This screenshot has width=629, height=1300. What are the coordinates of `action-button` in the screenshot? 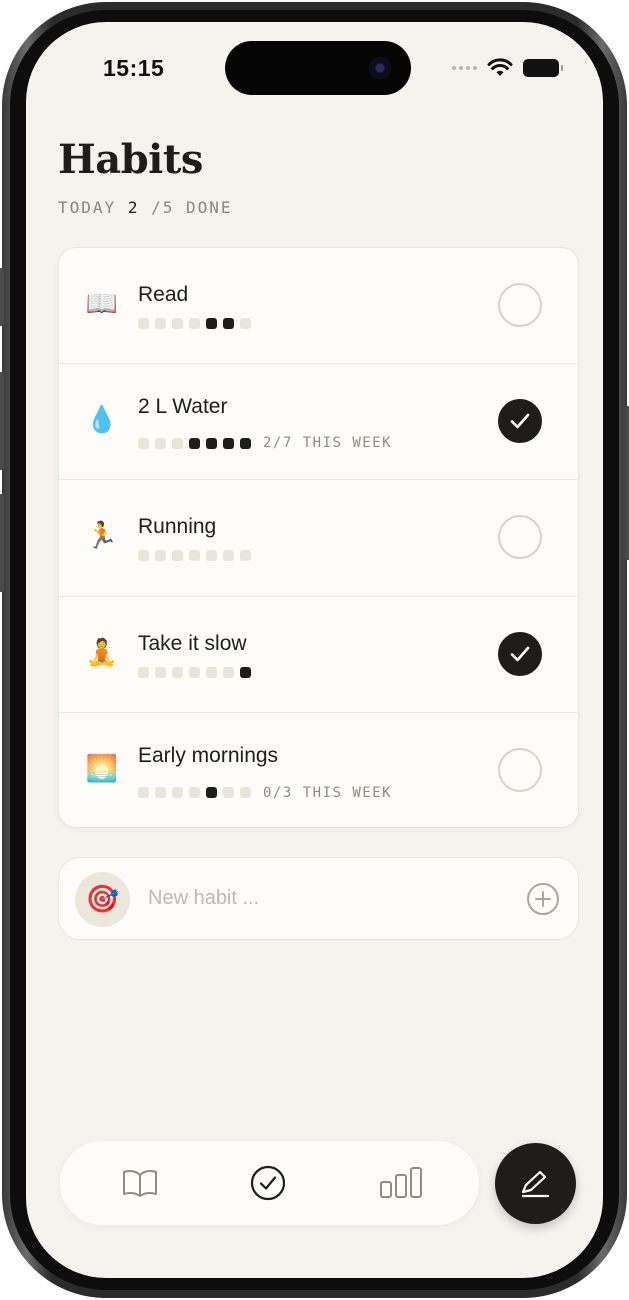 It's located at (2, 297).